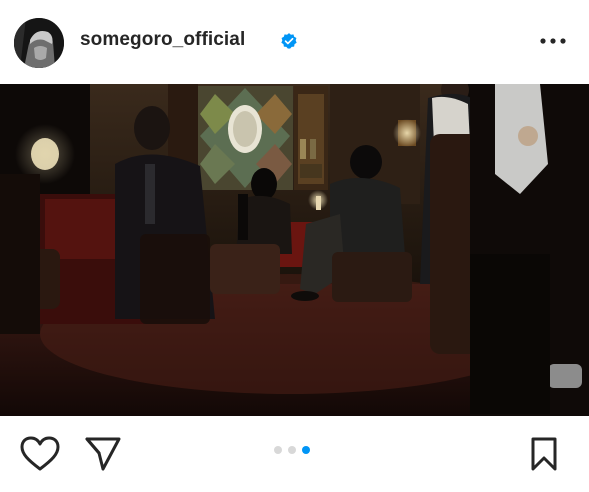  What do you see at coordinates (103, 454) in the screenshot?
I see `paper-plane-icon` at bounding box center [103, 454].